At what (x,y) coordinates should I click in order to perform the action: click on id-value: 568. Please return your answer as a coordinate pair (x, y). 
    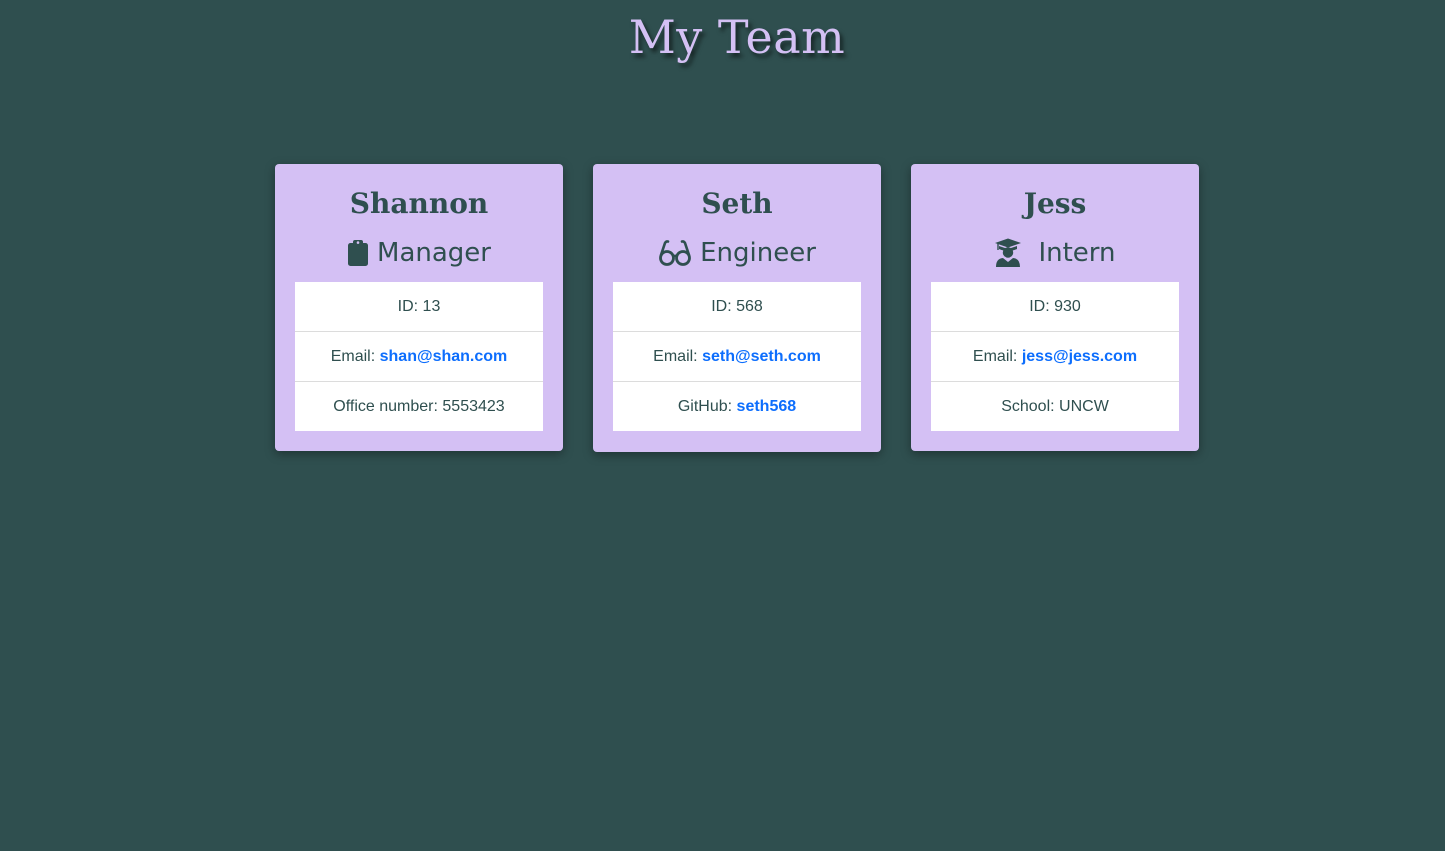
    Looking at the image, I should click on (749, 306).